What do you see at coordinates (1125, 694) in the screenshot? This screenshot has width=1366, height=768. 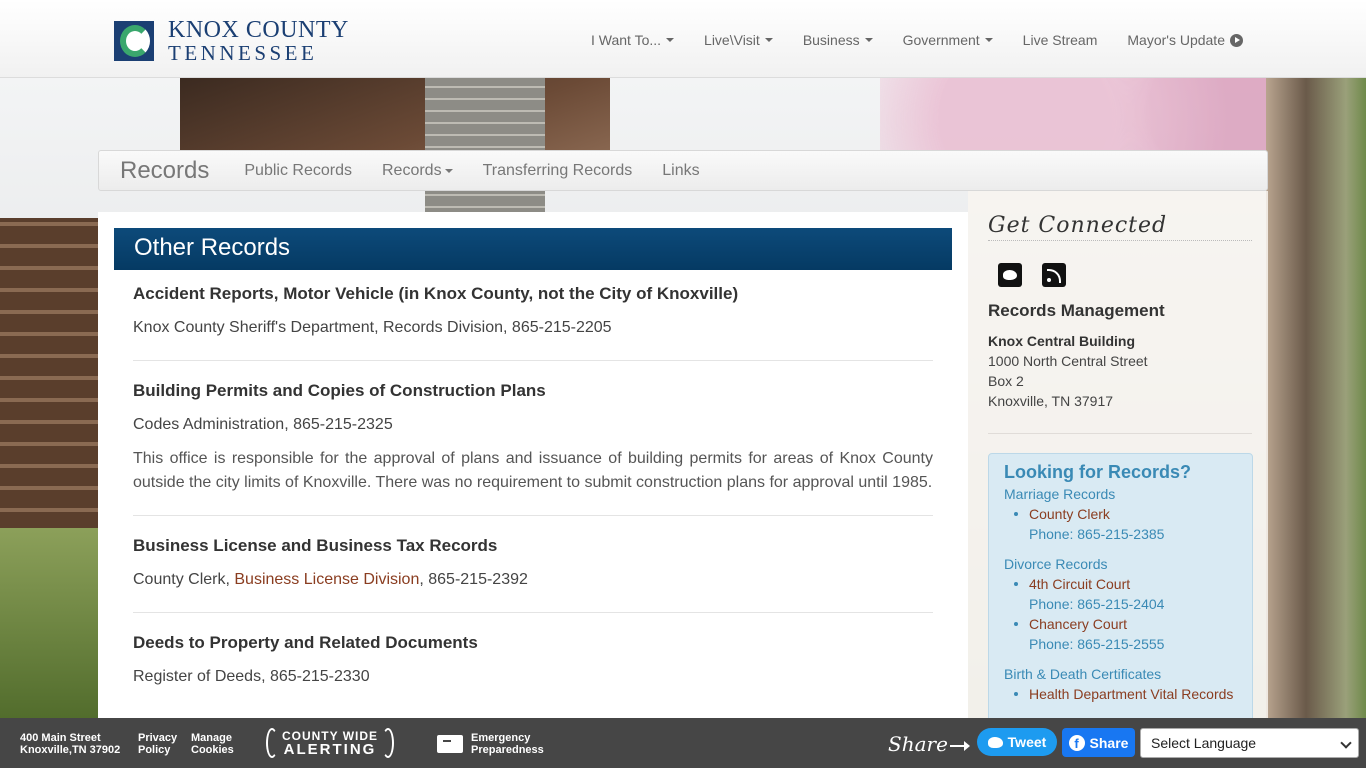 I see `list-item: Health Department Vital Records` at bounding box center [1125, 694].